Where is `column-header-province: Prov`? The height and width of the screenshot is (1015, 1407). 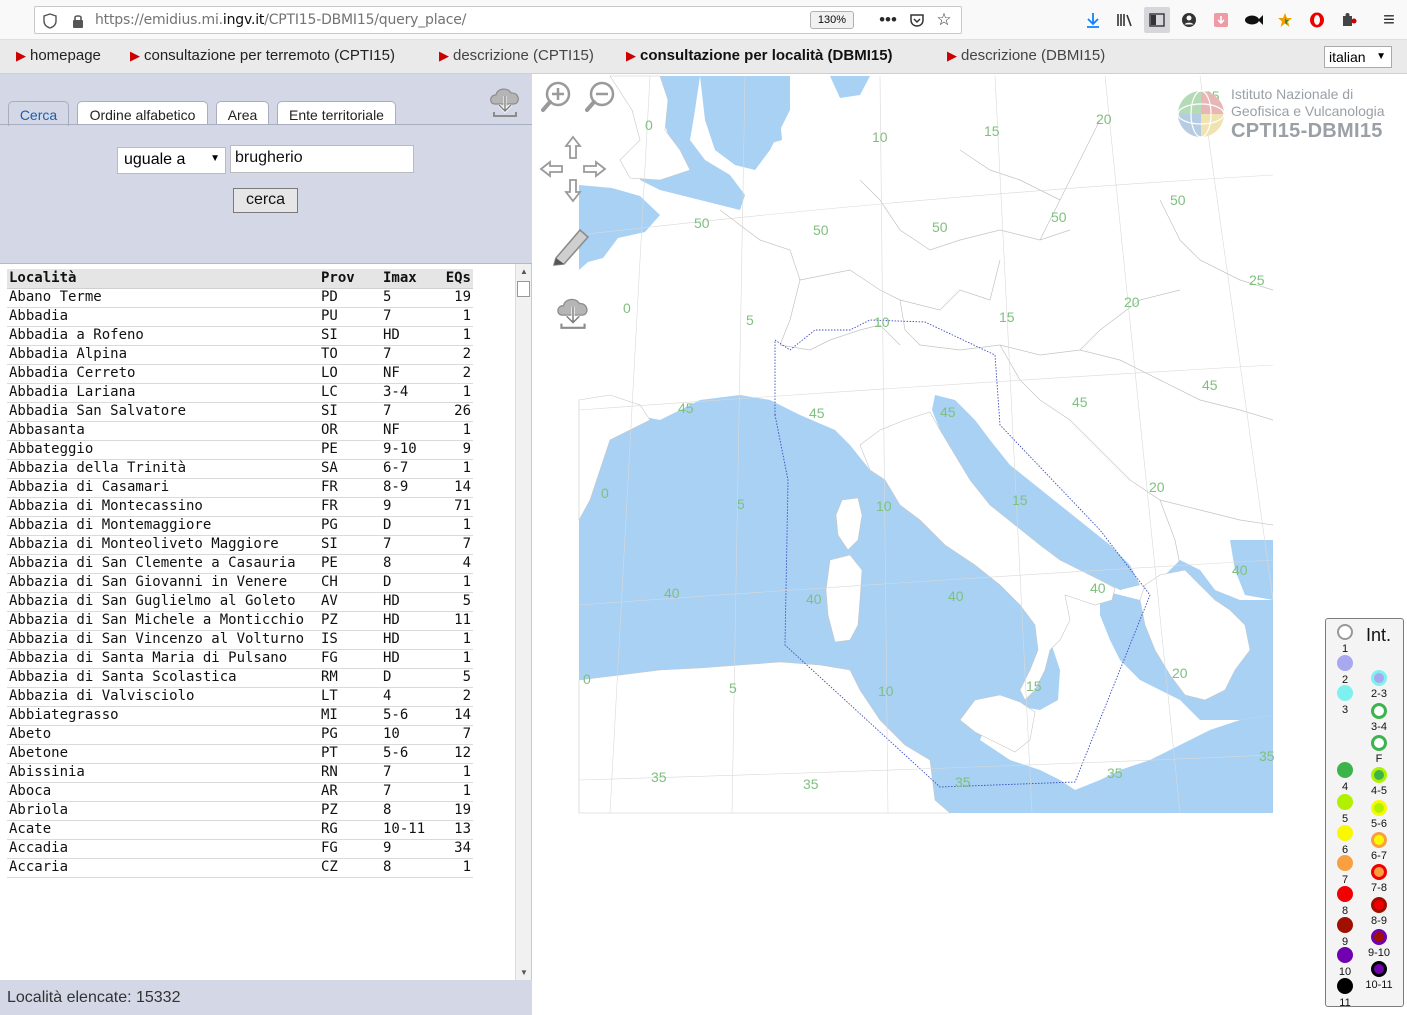
column-header-province: Prov is located at coordinates (350, 279).